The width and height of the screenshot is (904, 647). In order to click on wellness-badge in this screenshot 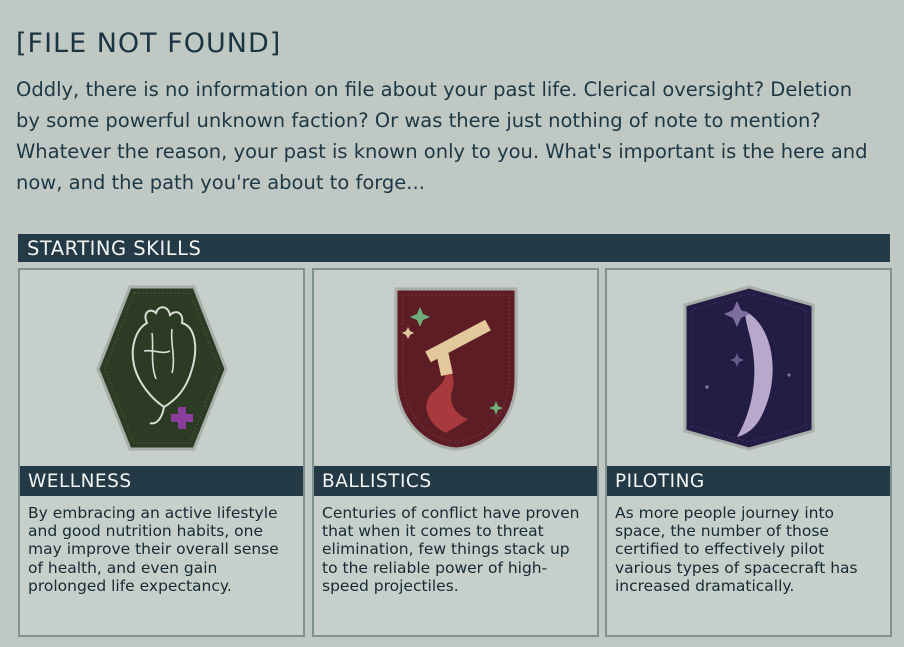, I will do `click(161, 368)`.